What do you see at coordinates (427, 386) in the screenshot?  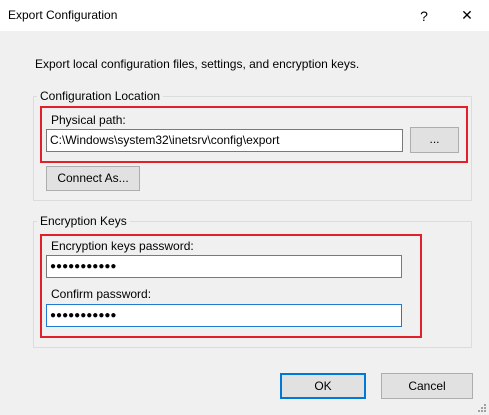 I see `cancel-button: Cancel` at bounding box center [427, 386].